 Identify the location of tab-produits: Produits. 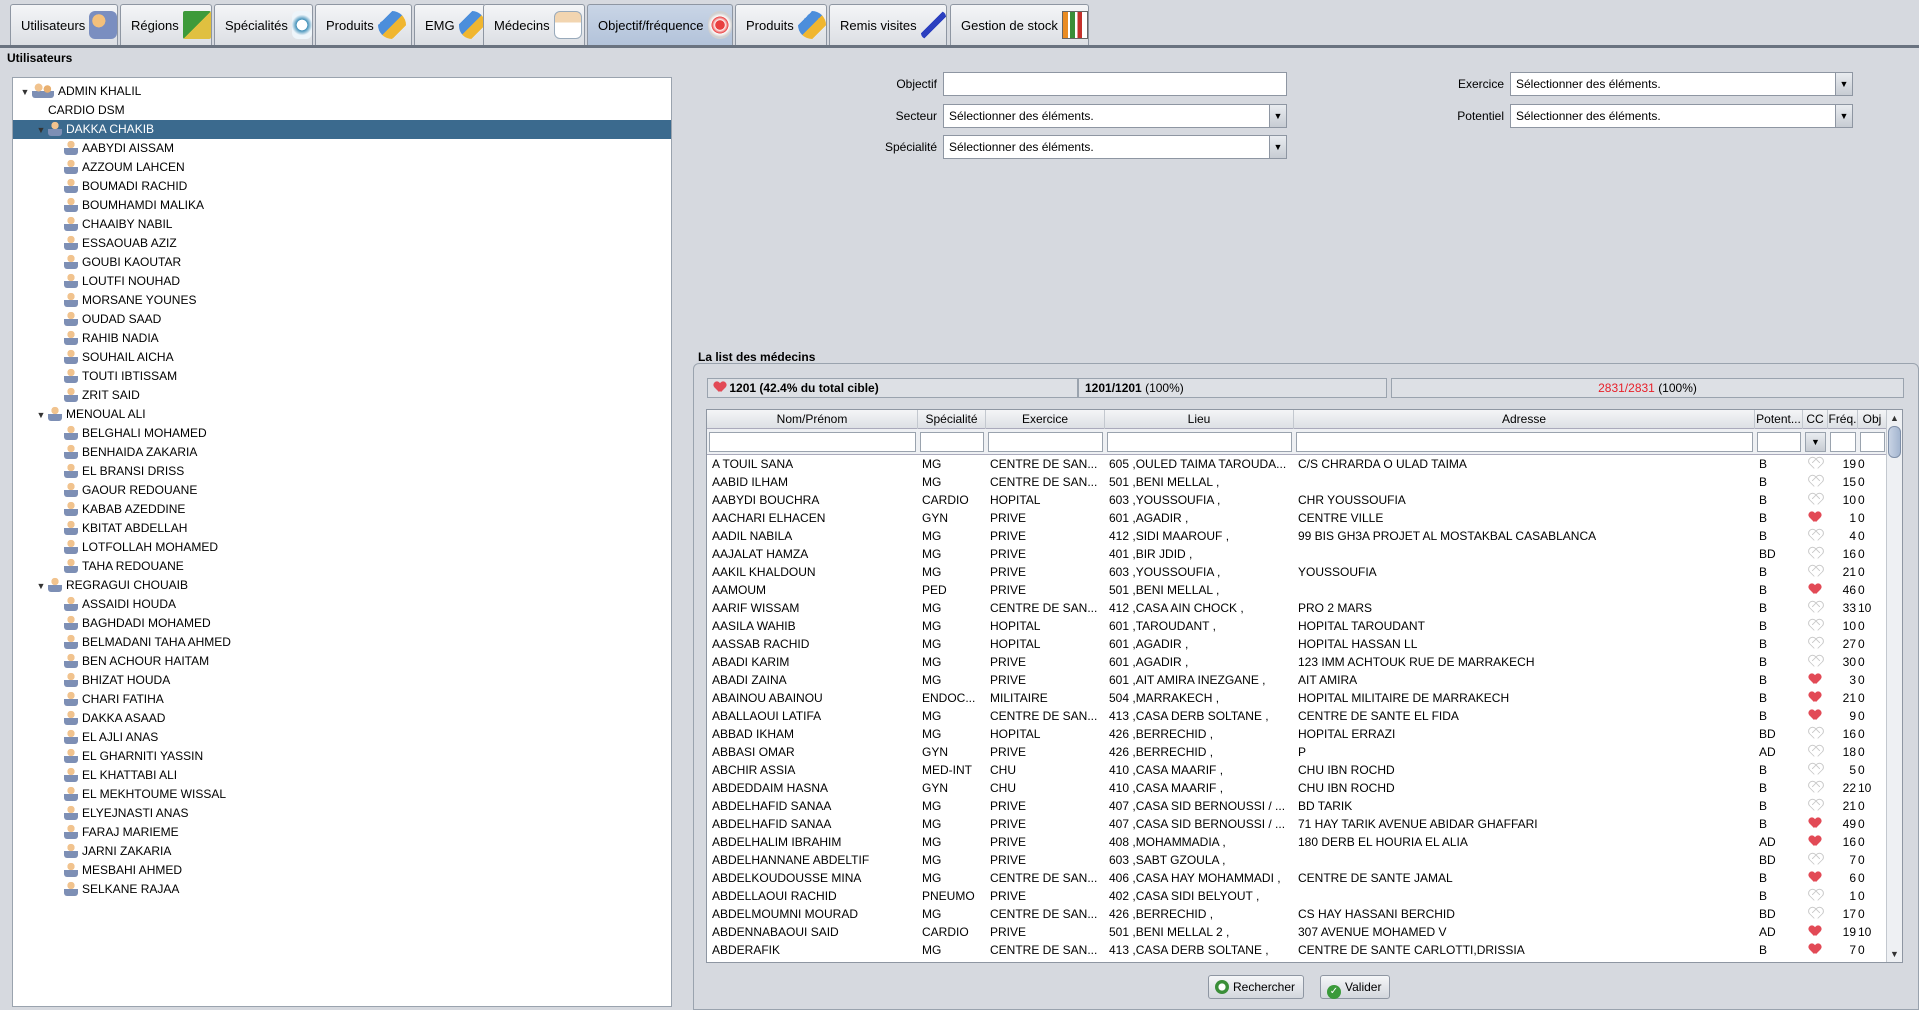
(363, 24).